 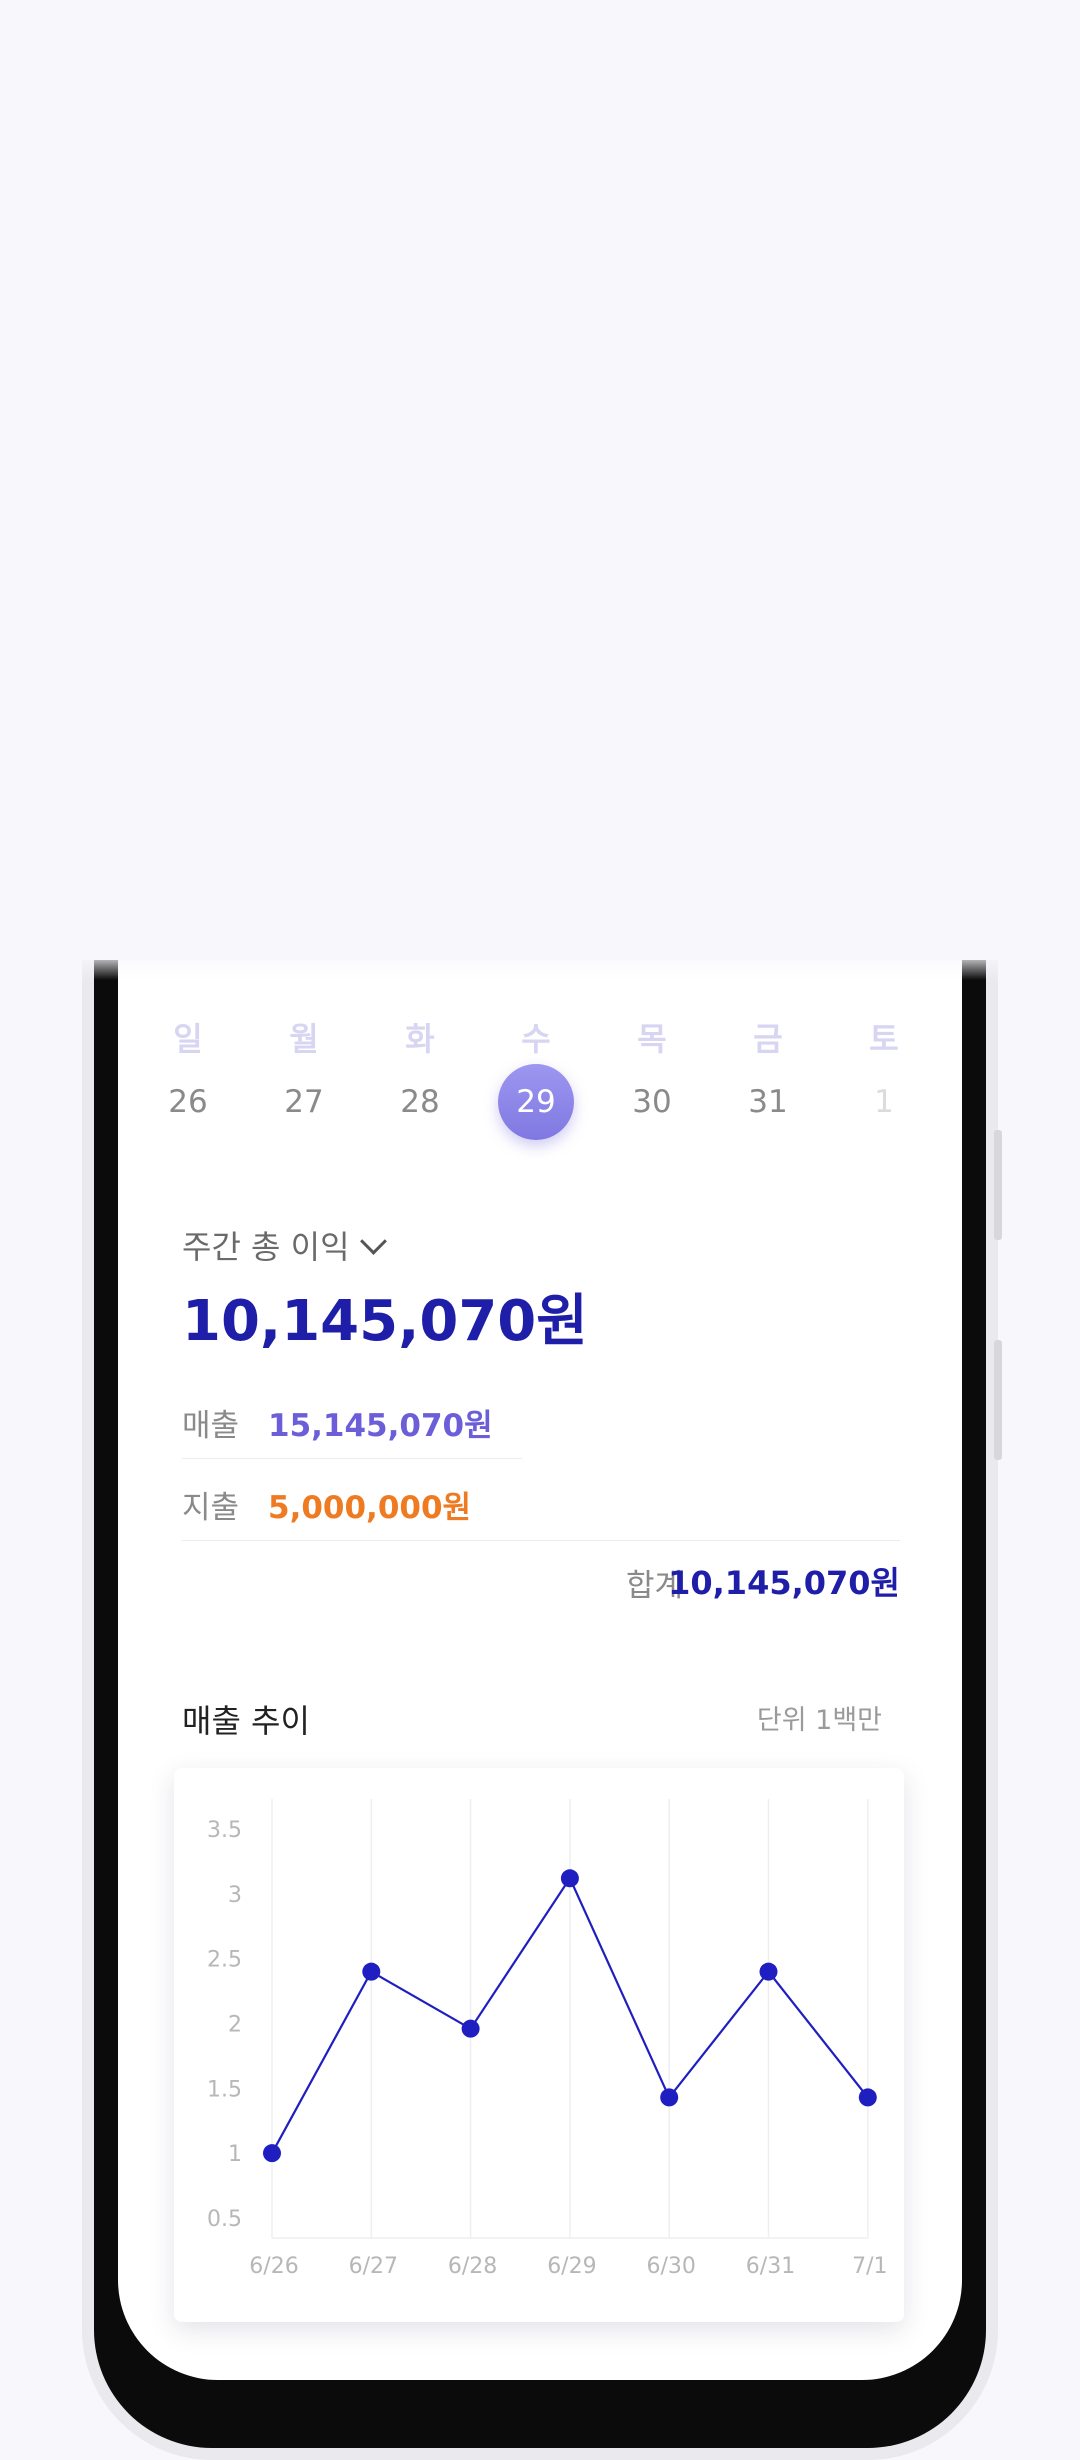 What do you see at coordinates (211, 1426) in the screenshot?
I see `revenue-label: 매출` at bounding box center [211, 1426].